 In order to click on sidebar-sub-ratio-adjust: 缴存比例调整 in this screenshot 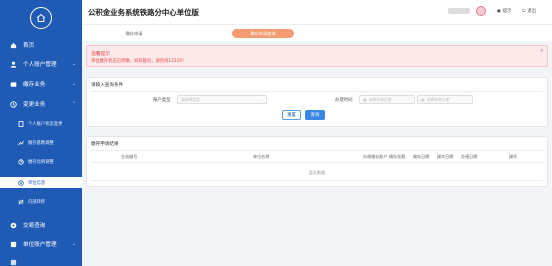, I will do `click(41, 162)`.